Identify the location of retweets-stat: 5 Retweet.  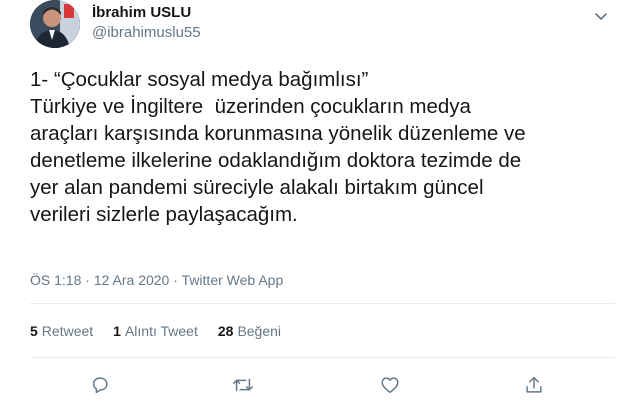
(61, 331).